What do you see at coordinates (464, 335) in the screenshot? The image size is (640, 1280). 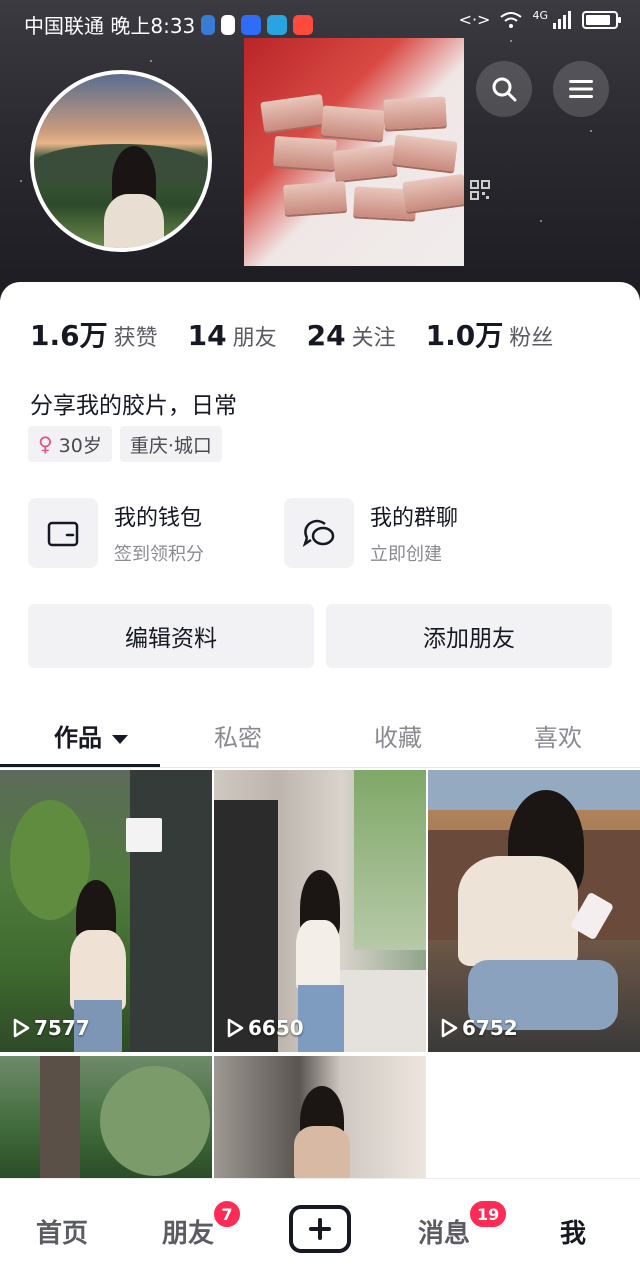 I see `stat-value: 1.0万` at bounding box center [464, 335].